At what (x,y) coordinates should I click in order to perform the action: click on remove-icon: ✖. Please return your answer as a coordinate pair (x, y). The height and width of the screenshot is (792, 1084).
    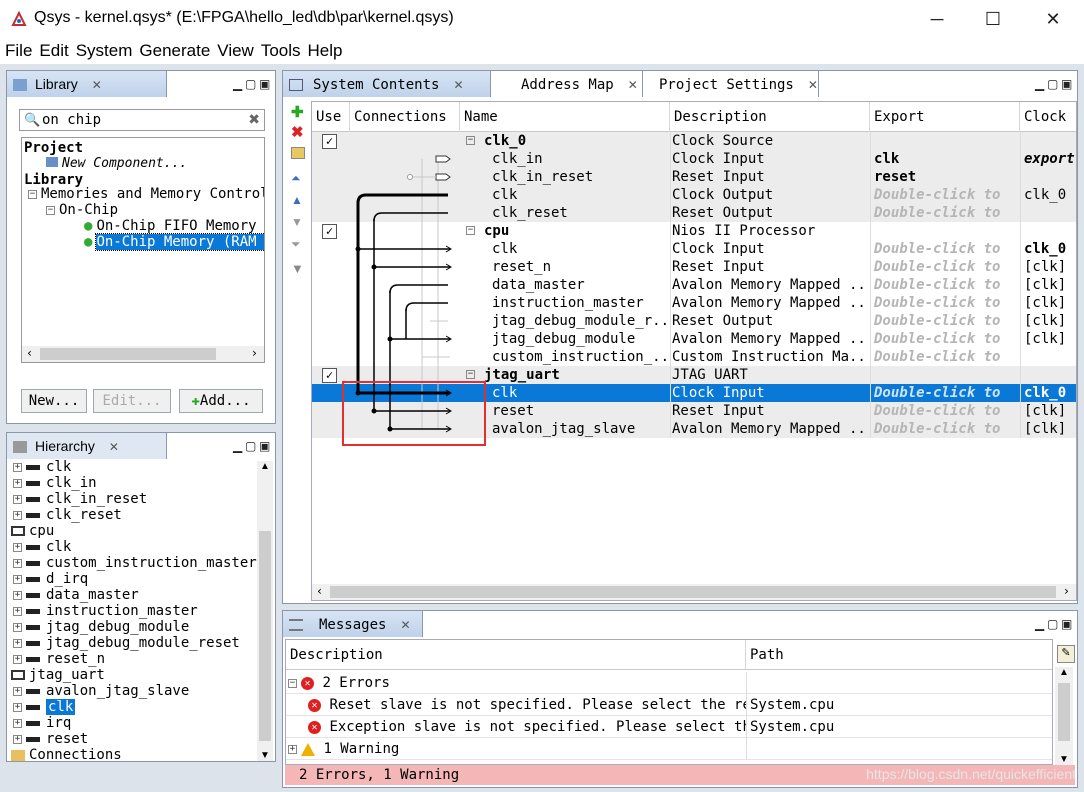
    Looking at the image, I should click on (297, 132).